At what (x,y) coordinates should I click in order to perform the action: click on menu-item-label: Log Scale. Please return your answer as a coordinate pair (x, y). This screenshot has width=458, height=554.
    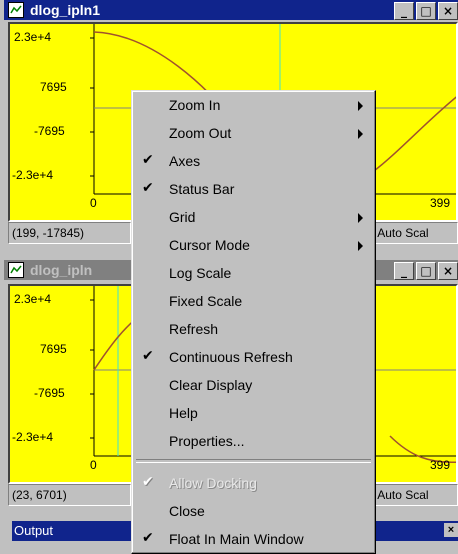
    Looking at the image, I should click on (200, 273).